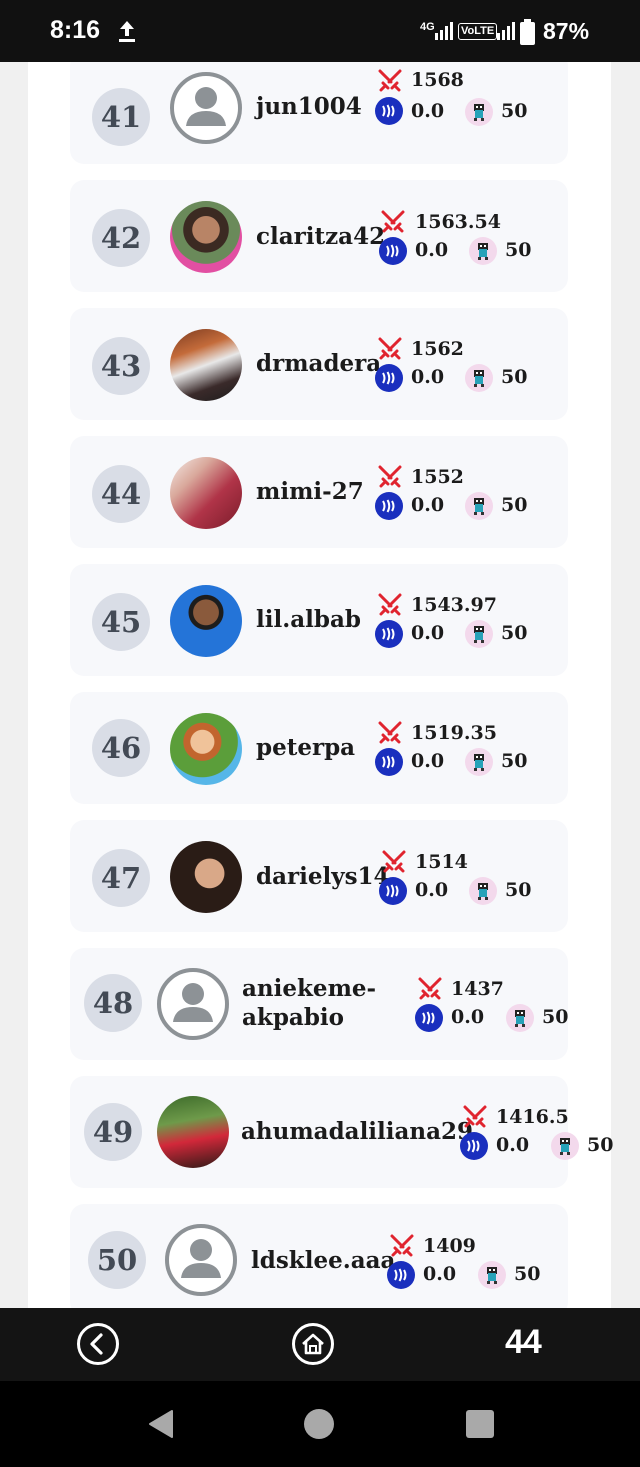 The image size is (640, 1467). I want to click on leaderboard-row: 41 jun1004 1568 0.0 50, so click(319, 113).